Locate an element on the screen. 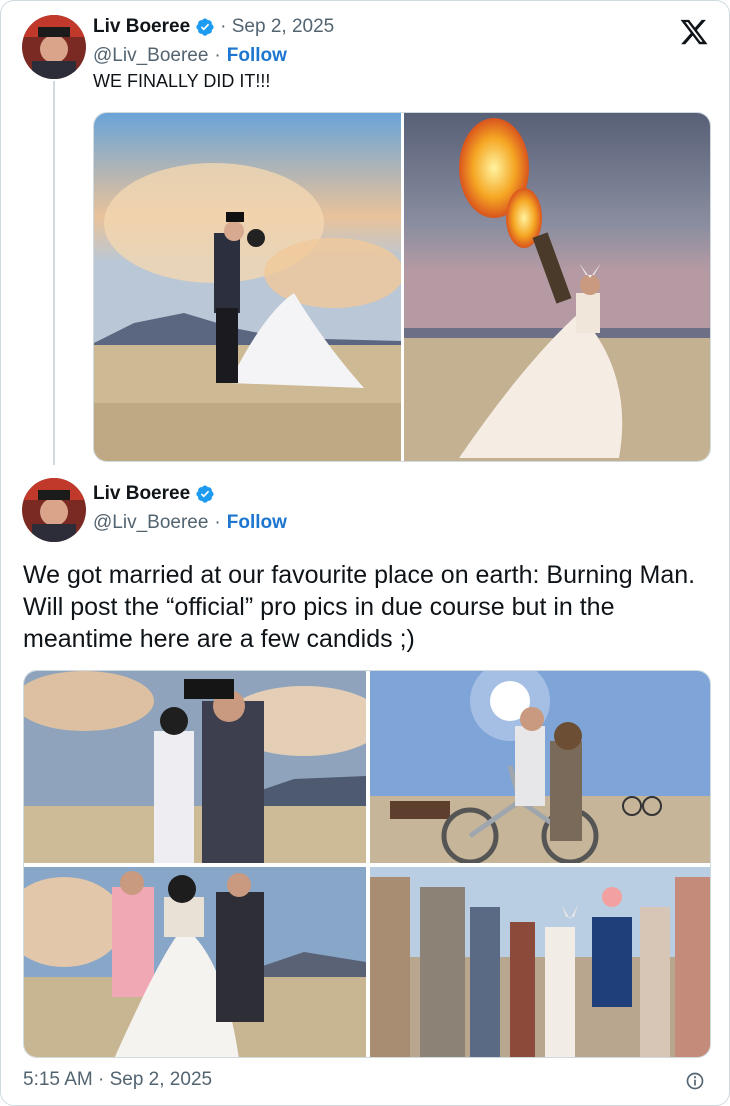 The height and width of the screenshot is (1106, 730). photo-kiss-desert is located at coordinates (247, 287).